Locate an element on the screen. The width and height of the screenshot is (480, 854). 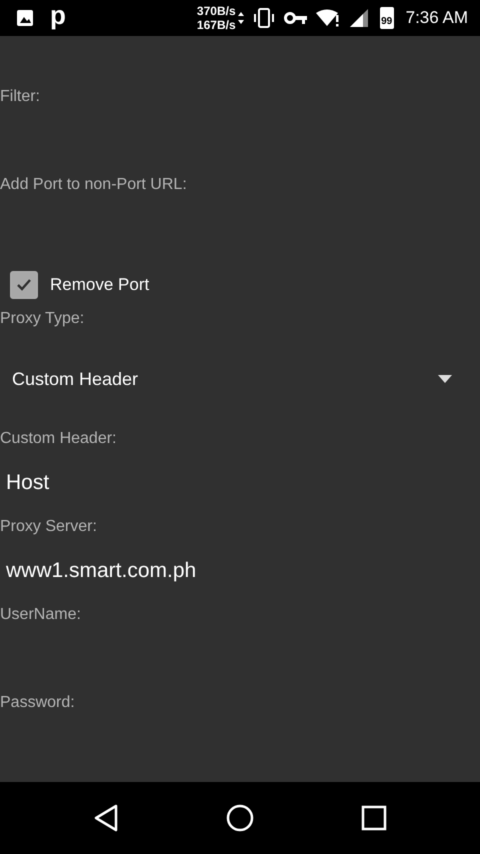
checkbox is located at coordinates (24, 285).